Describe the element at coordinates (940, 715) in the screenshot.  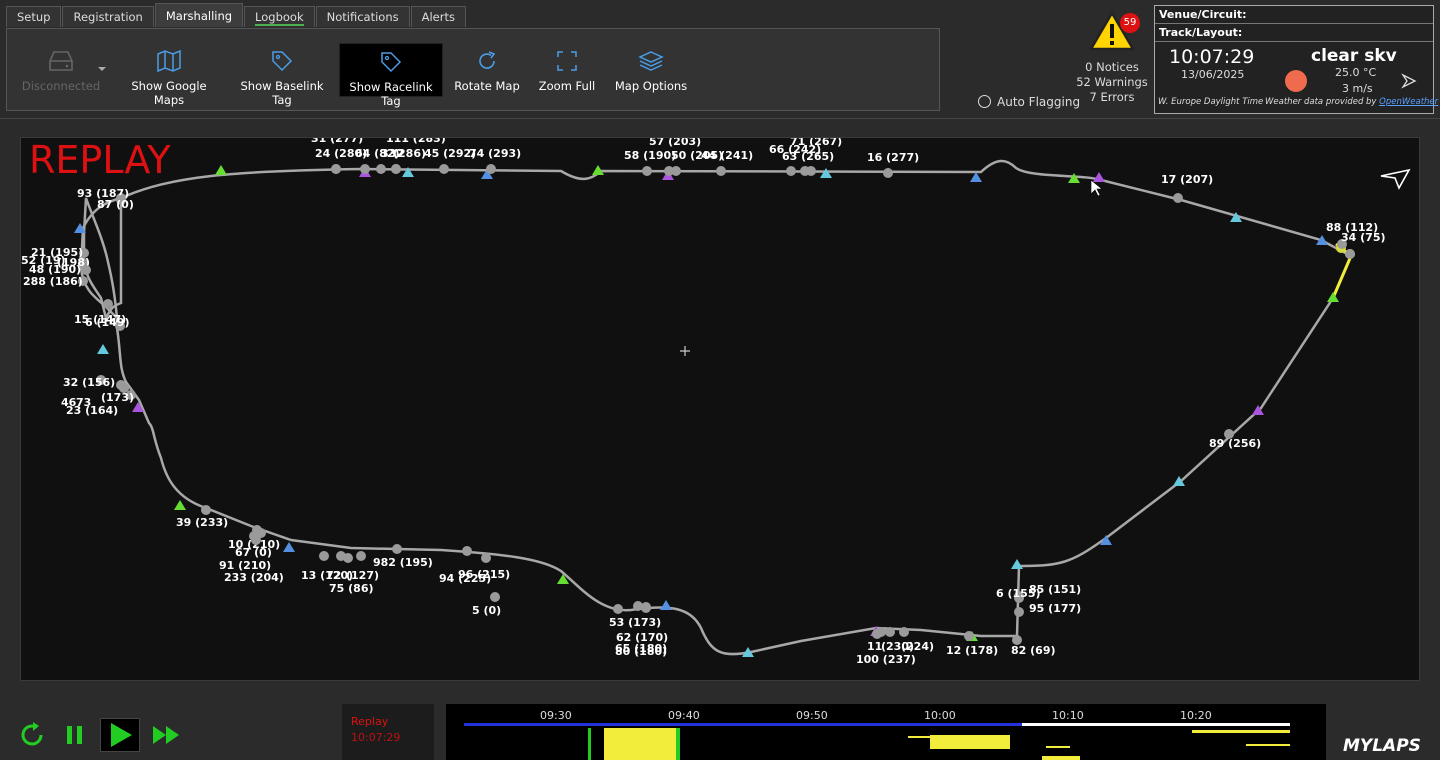
I see `timeline-tick: 10:00` at that location.